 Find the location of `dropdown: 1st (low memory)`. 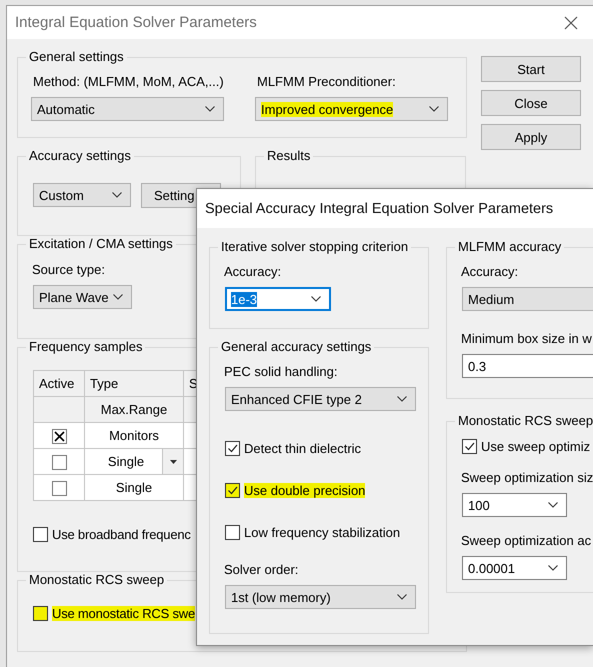

dropdown: 1st (low memory) is located at coordinates (320, 597).